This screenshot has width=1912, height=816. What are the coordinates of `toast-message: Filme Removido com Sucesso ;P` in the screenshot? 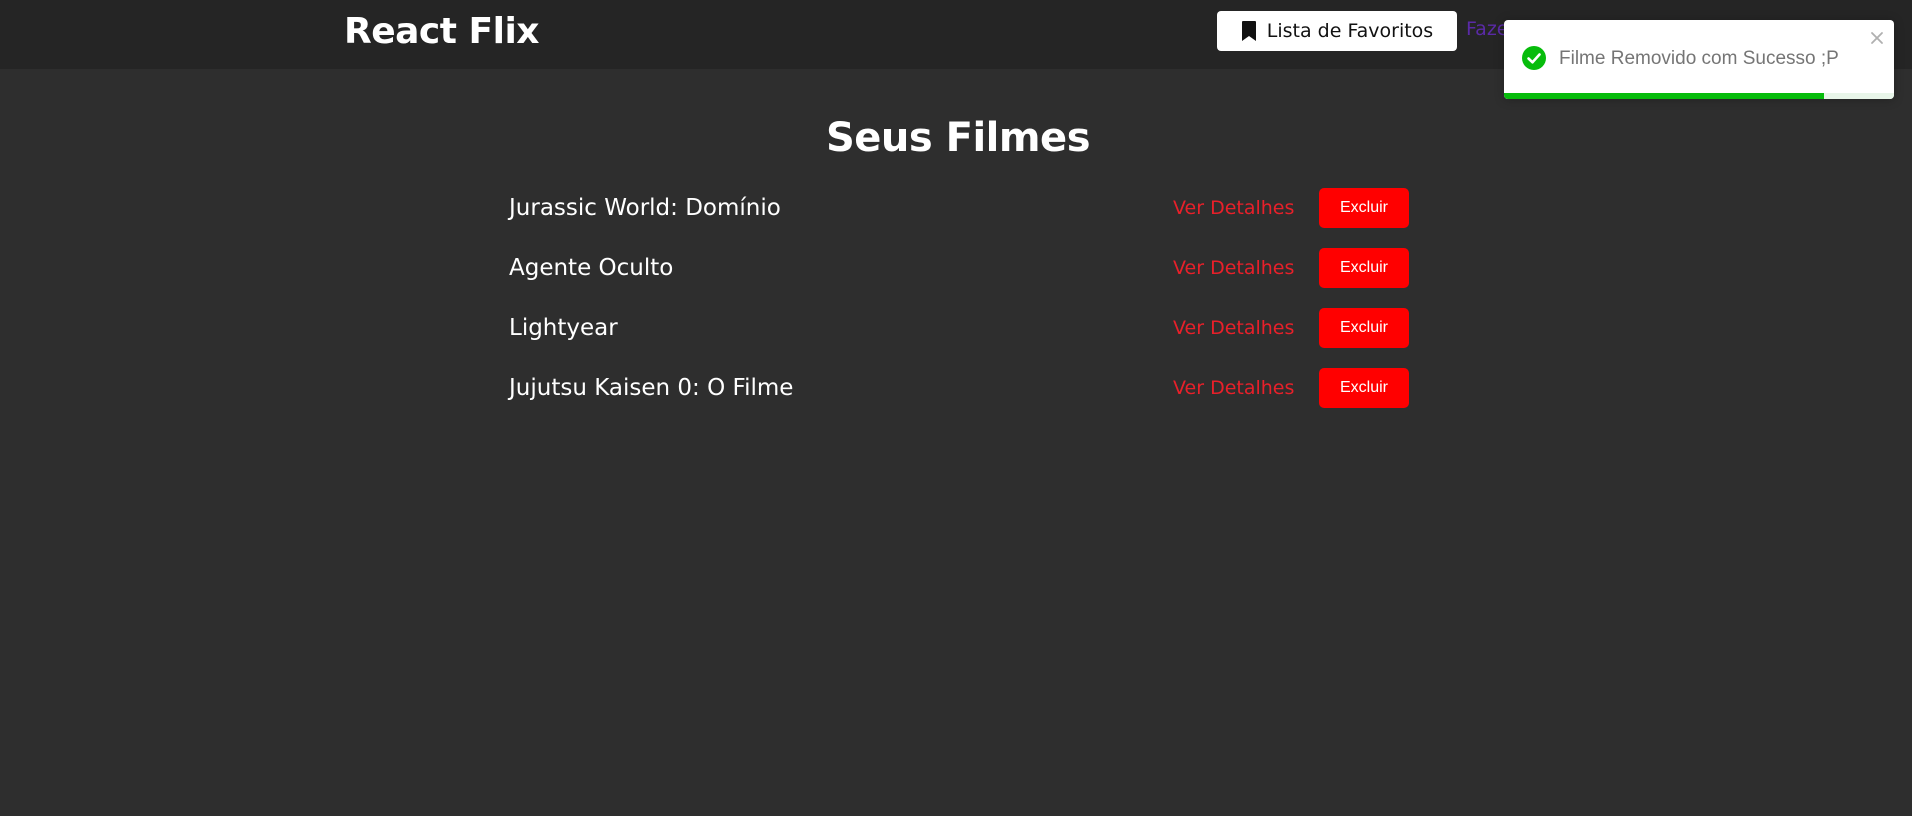 It's located at (1699, 58).